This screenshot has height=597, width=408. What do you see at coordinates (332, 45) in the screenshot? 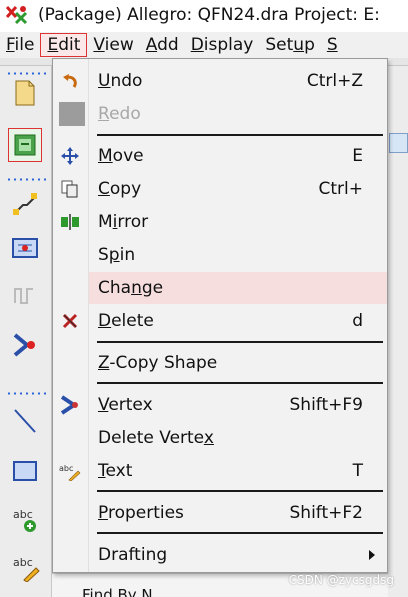
I see `menu-s-truncated: S` at bounding box center [332, 45].